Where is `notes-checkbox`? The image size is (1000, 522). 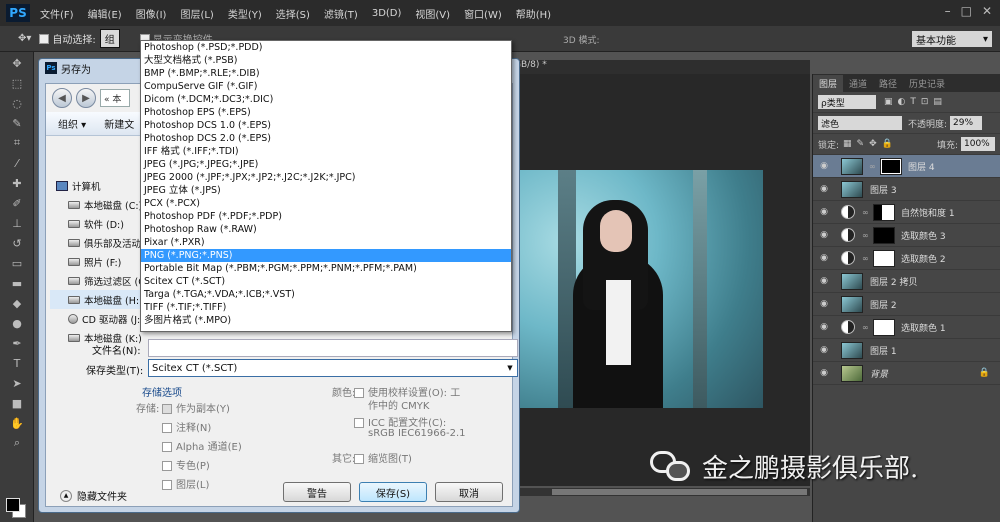 notes-checkbox is located at coordinates (167, 428).